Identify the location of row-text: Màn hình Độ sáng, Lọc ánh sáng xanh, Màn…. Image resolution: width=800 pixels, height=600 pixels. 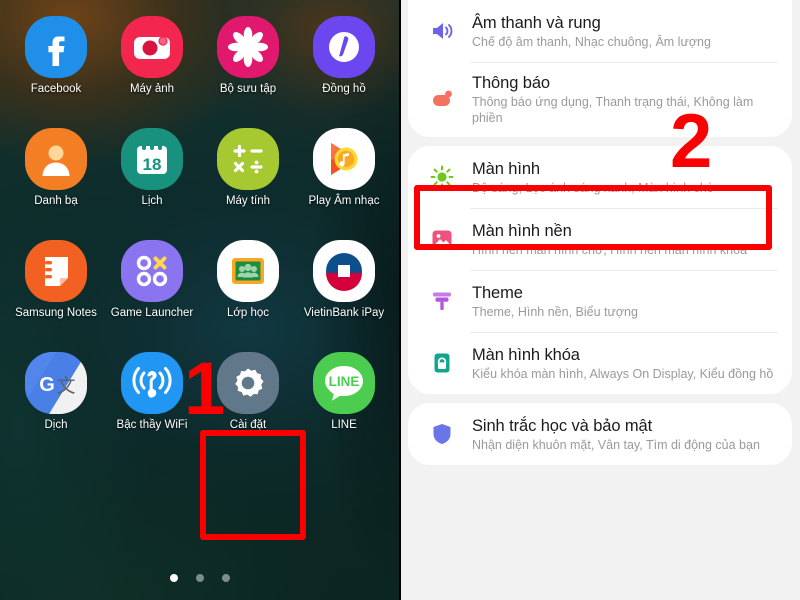
(625, 177).